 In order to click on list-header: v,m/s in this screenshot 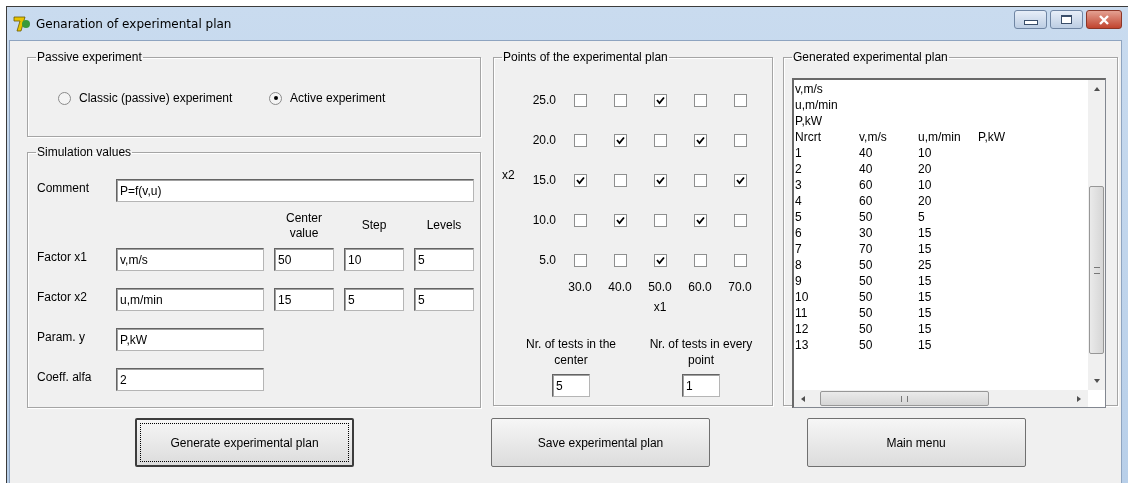, I will do `click(873, 137)`.